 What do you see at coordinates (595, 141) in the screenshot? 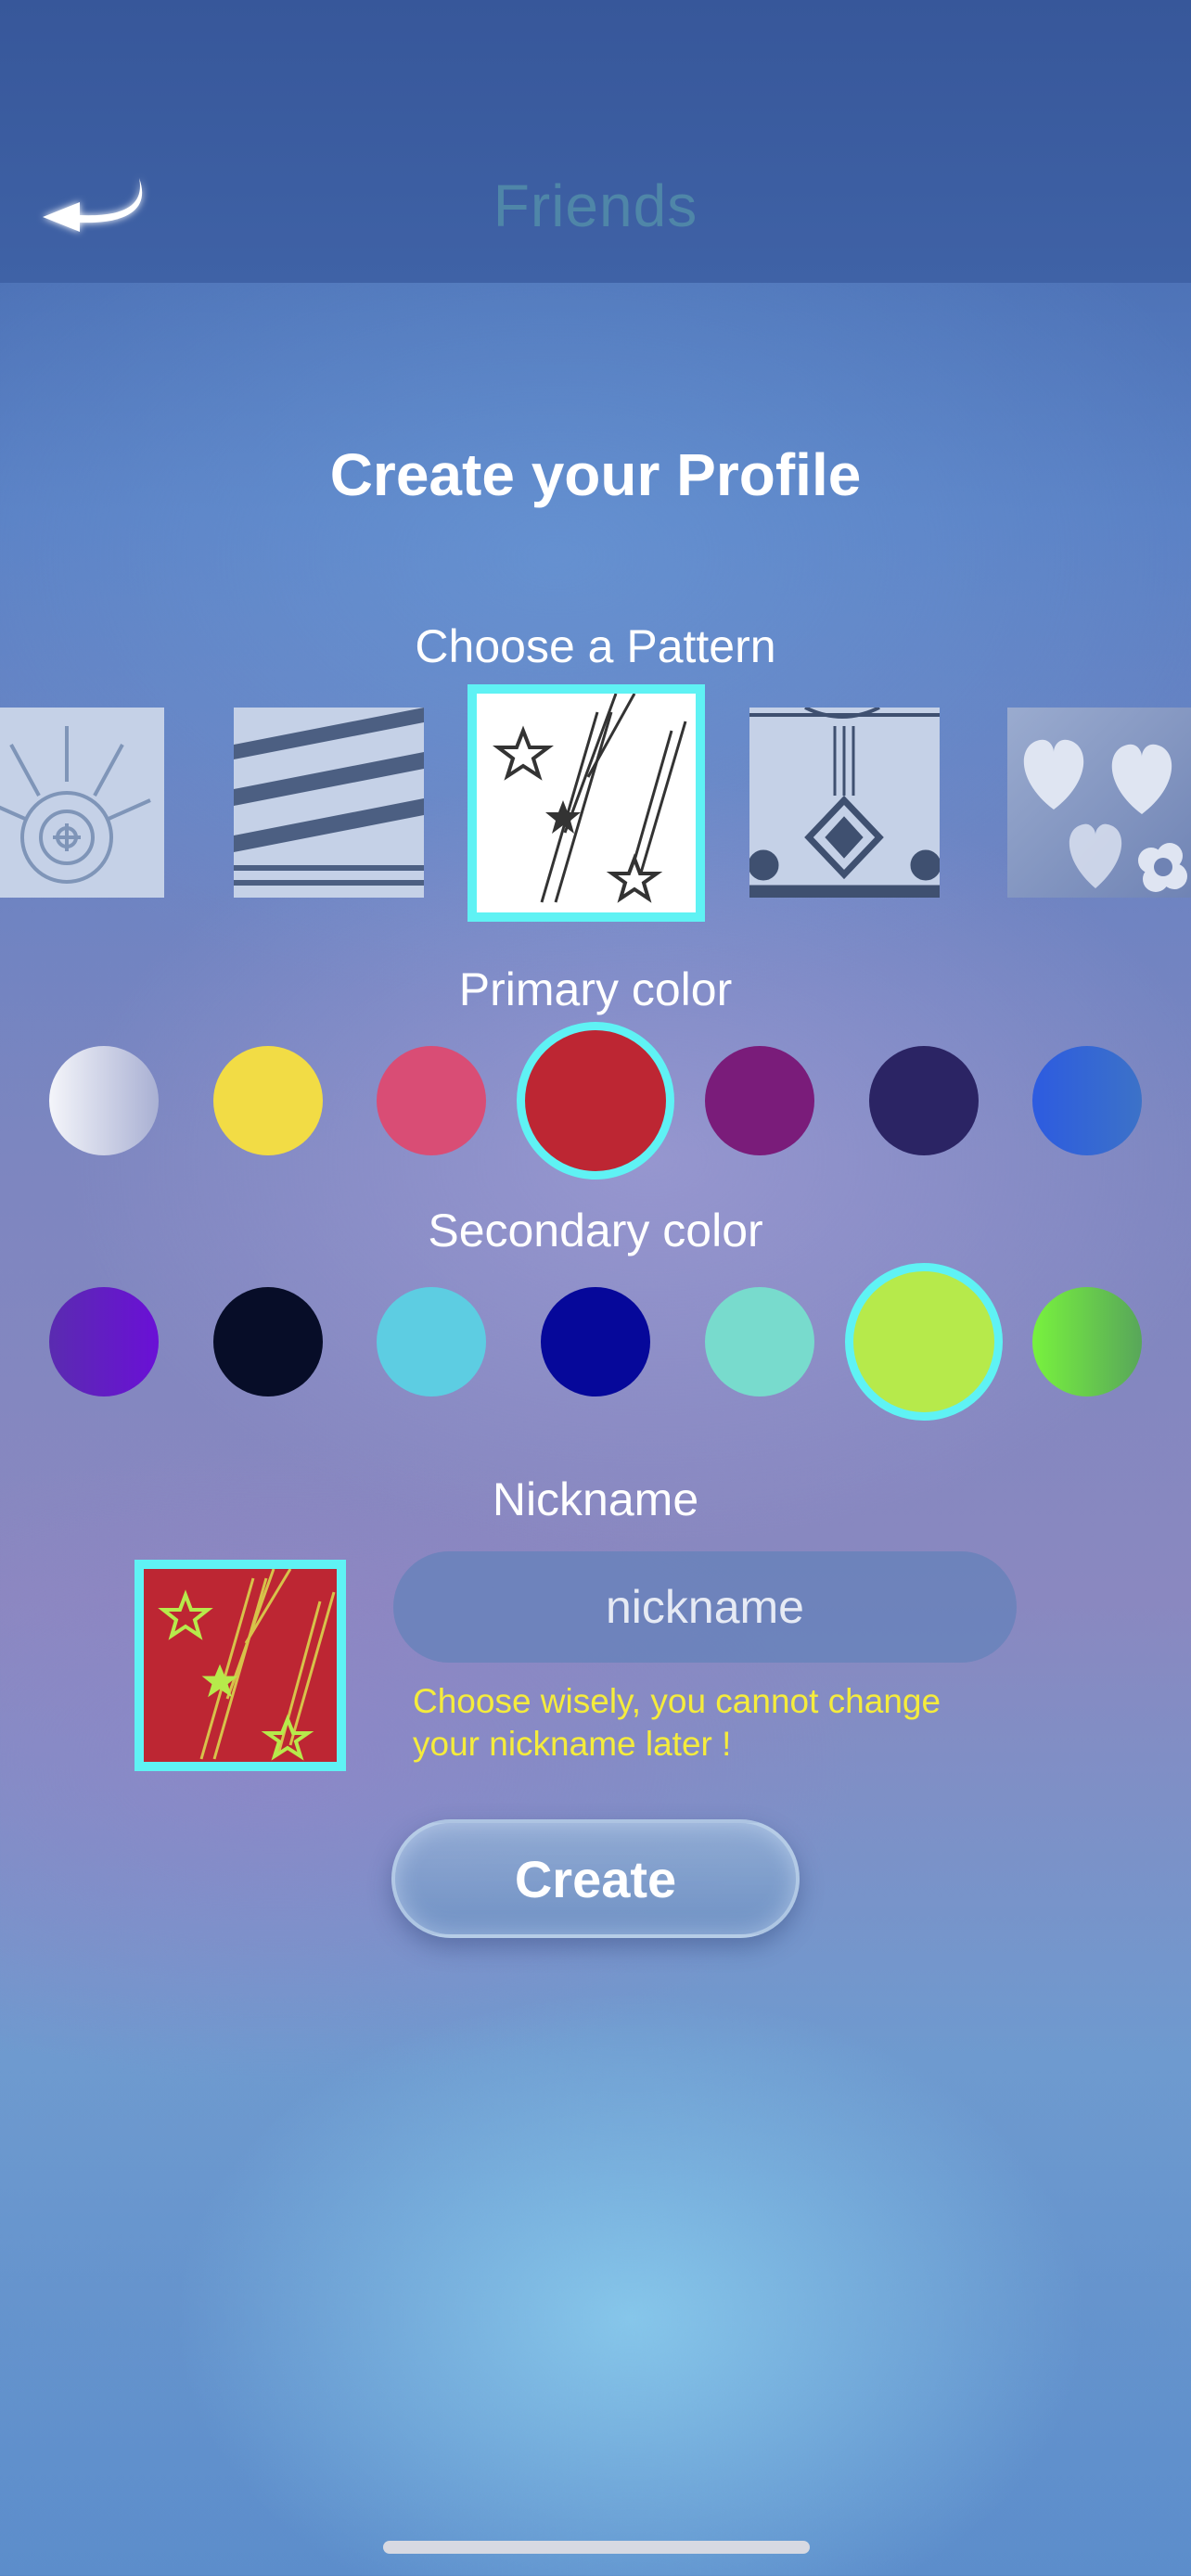
I see `top-bar: Friends` at bounding box center [595, 141].